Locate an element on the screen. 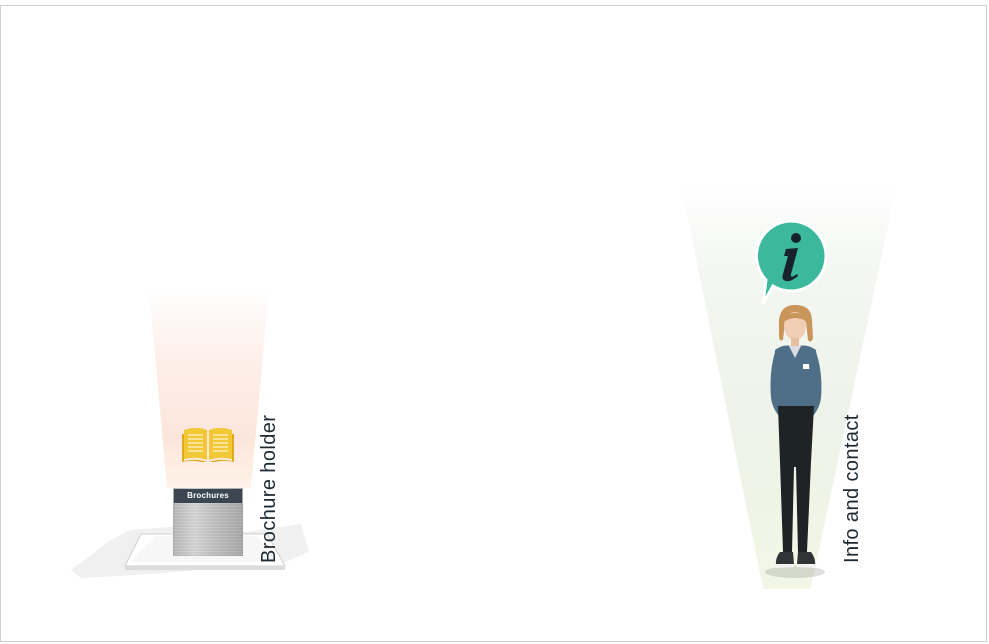 Image resolution: width=989 pixels, height=644 pixels. info-contact-hotspot is located at coordinates (791, 389).